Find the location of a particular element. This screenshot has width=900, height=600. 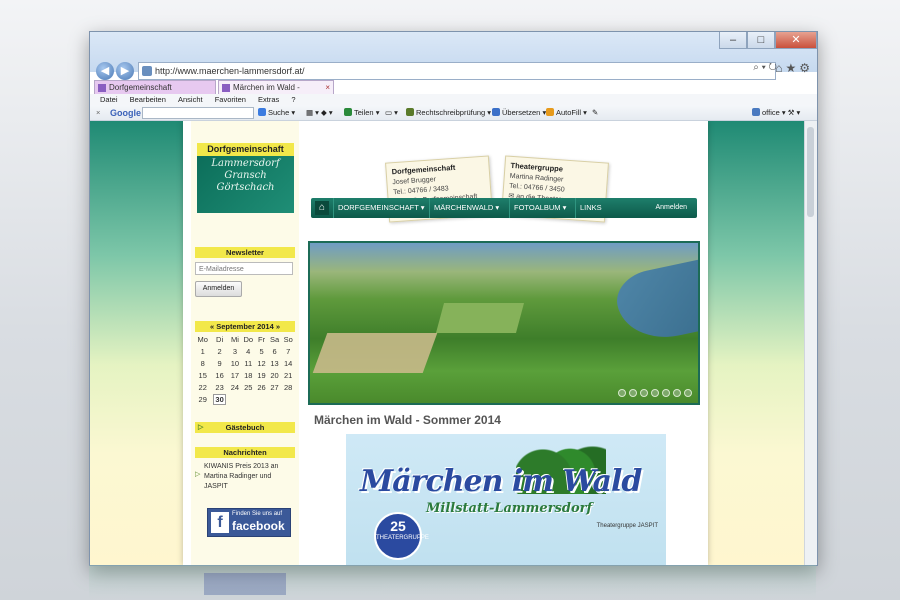

facebook-icon: f is located at coordinates (220, 522).